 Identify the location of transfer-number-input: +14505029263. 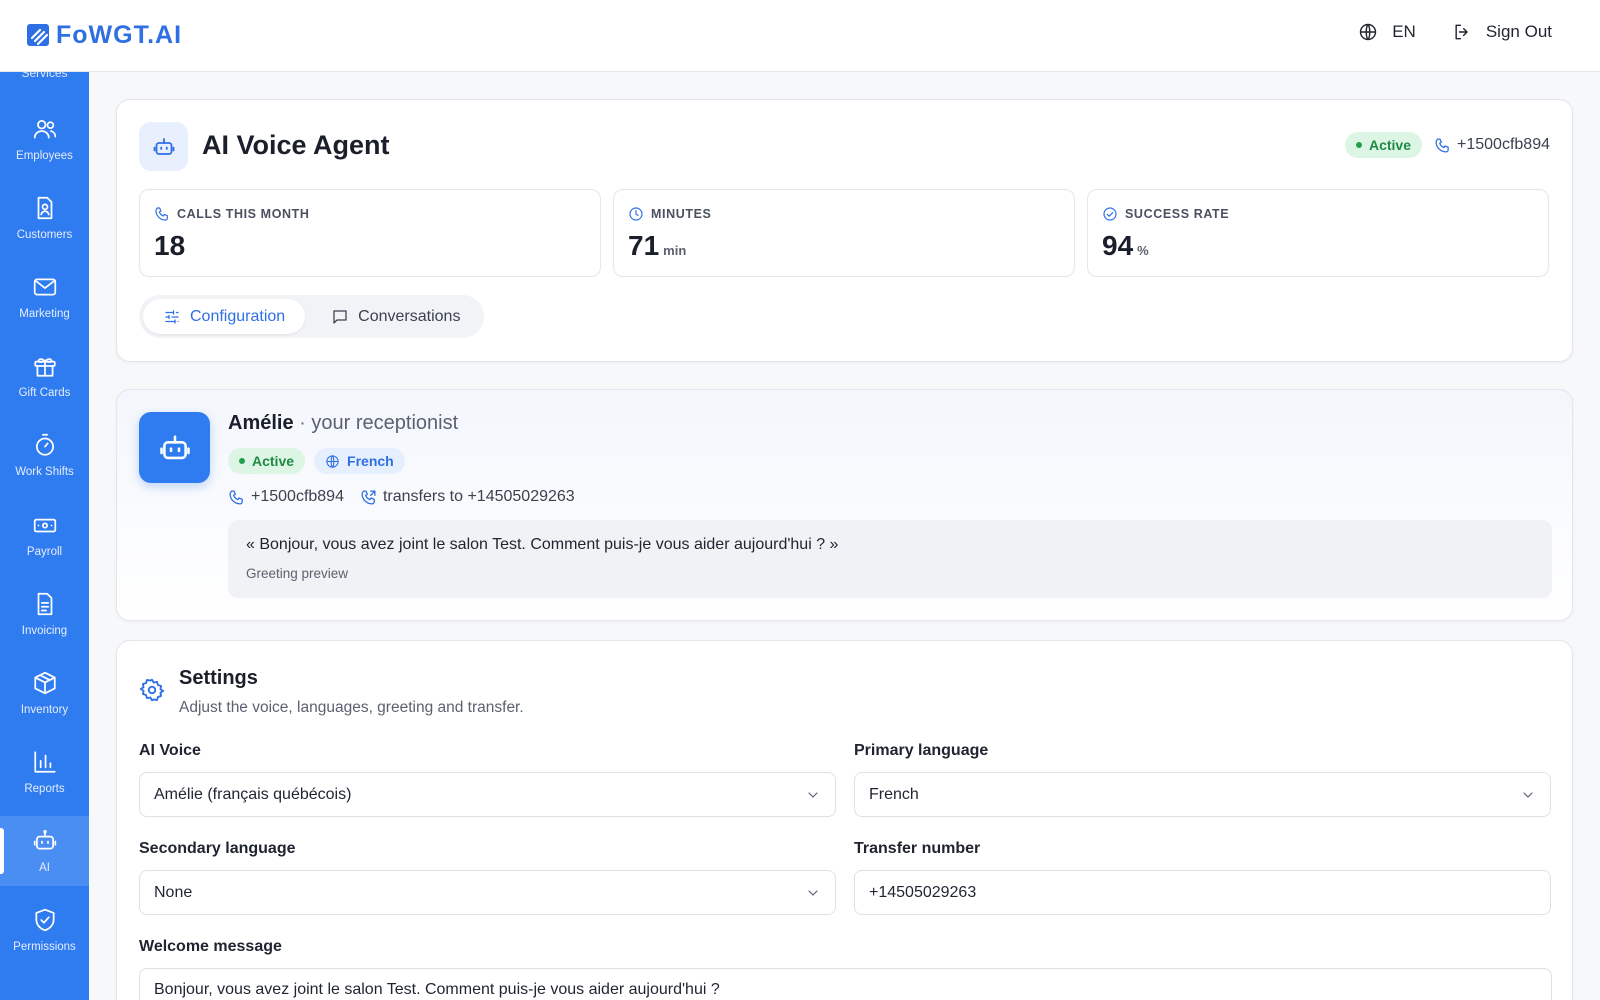
(1202, 892).